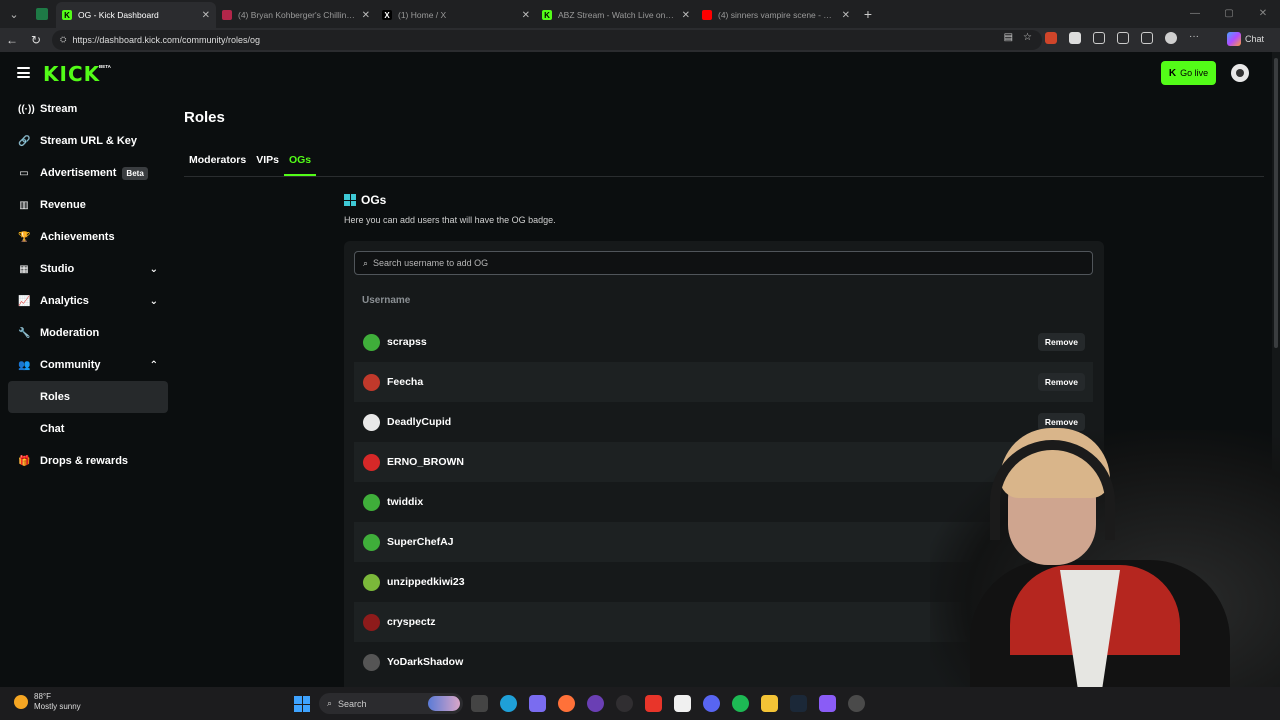 Image resolution: width=1280 pixels, height=720 pixels. I want to click on sidebar-item-community: 👥 Community ⌃, so click(88, 365).